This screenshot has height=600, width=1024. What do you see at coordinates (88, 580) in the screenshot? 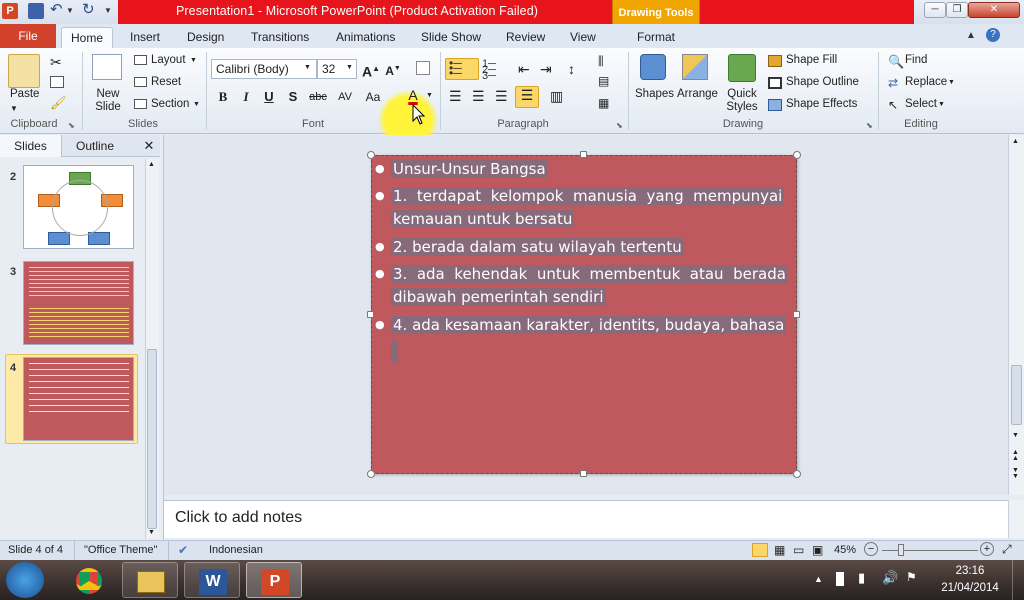
I see `chrome-taskbar-button` at bounding box center [88, 580].